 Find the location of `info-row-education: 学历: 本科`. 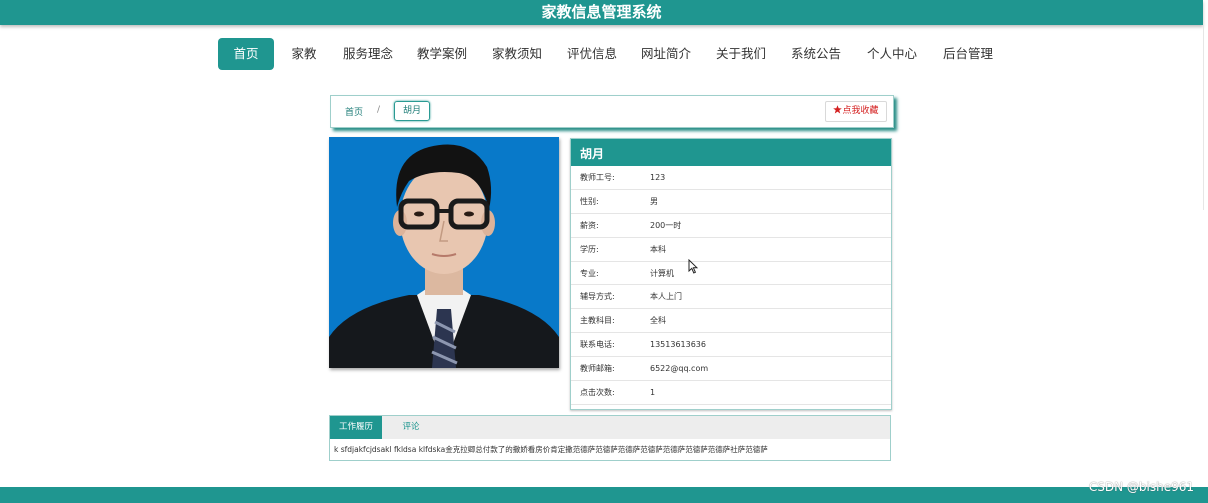

info-row-education: 学历: 本科 is located at coordinates (731, 250).